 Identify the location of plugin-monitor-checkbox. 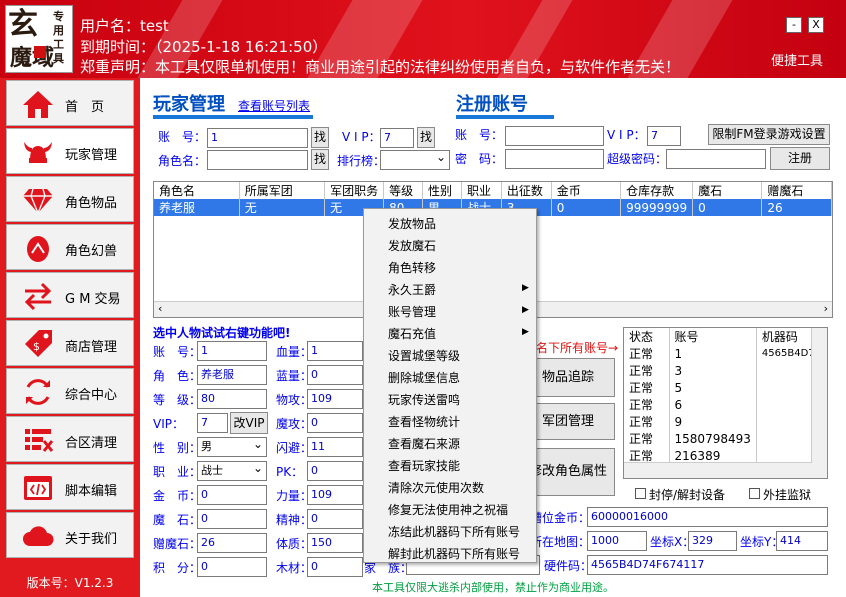
(754, 493).